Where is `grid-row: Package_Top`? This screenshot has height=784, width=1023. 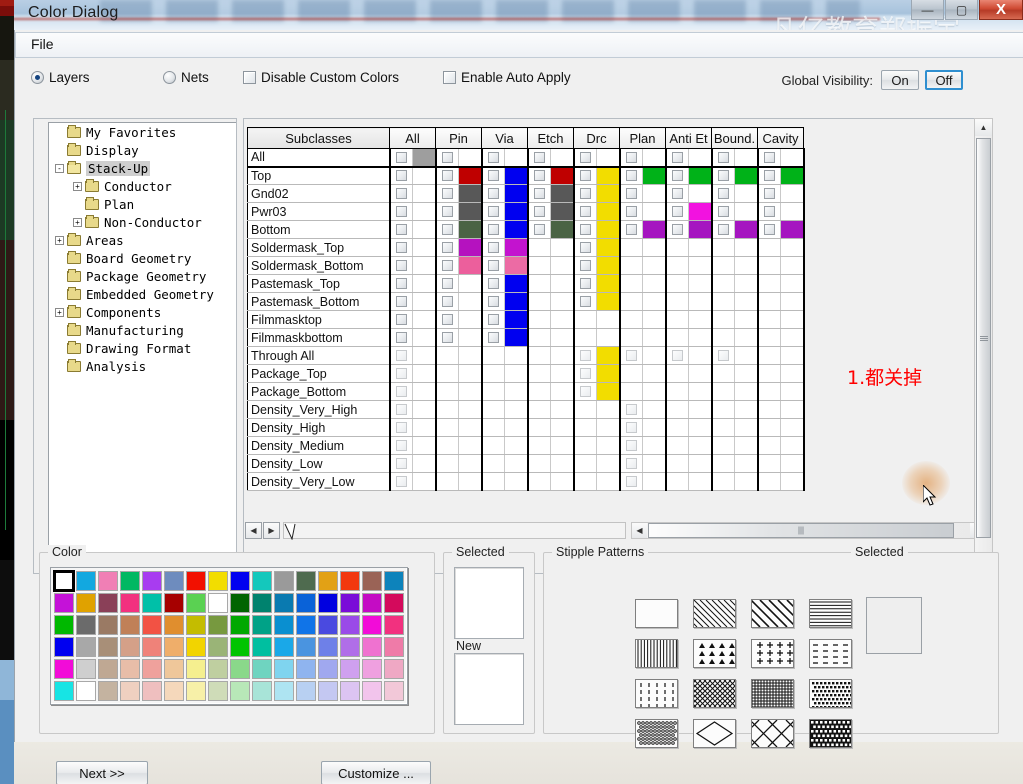 grid-row: Package_Top is located at coordinates (526, 373).